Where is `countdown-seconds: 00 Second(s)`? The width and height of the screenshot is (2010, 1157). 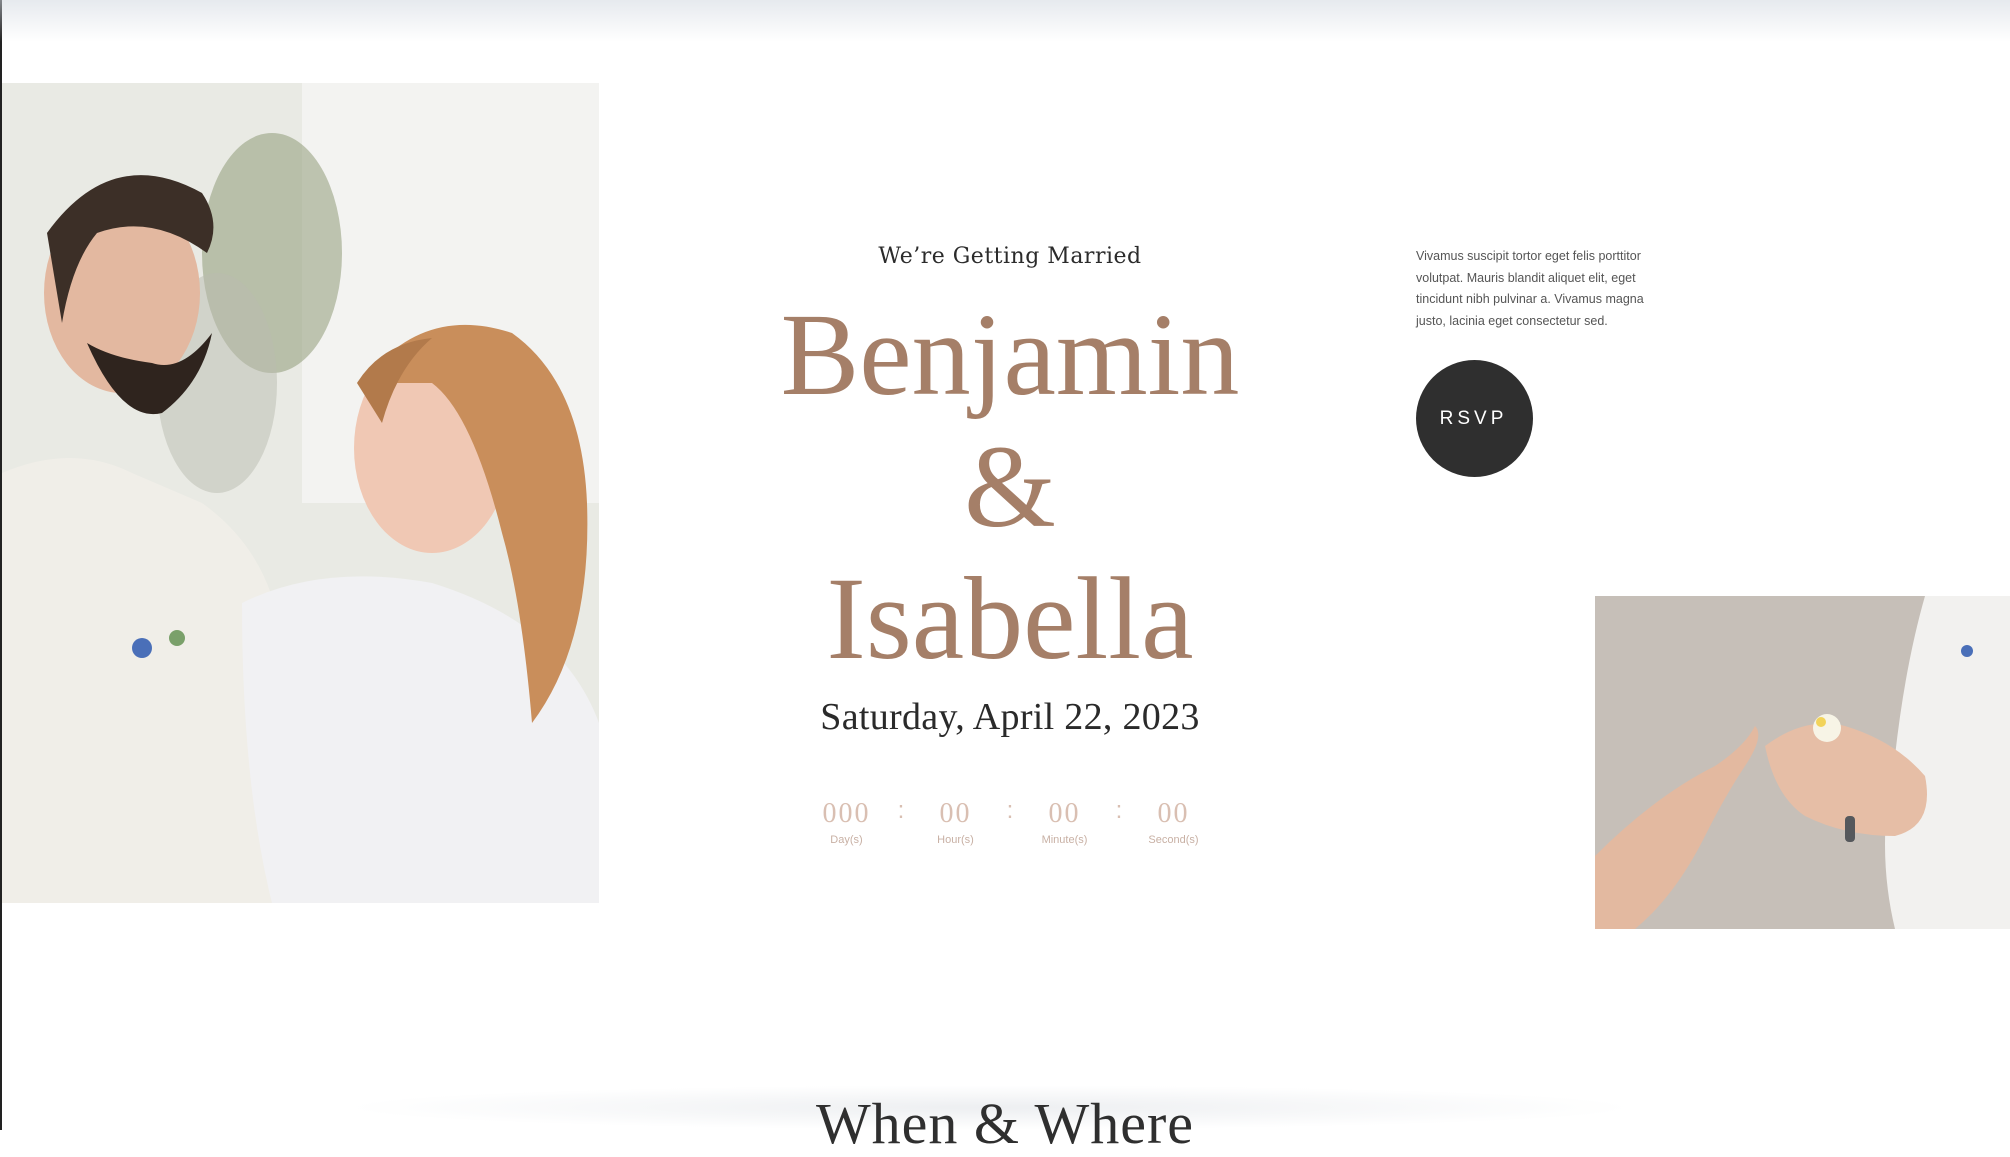
countdown-seconds: 00 Second(s) is located at coordinates (1174, 822).